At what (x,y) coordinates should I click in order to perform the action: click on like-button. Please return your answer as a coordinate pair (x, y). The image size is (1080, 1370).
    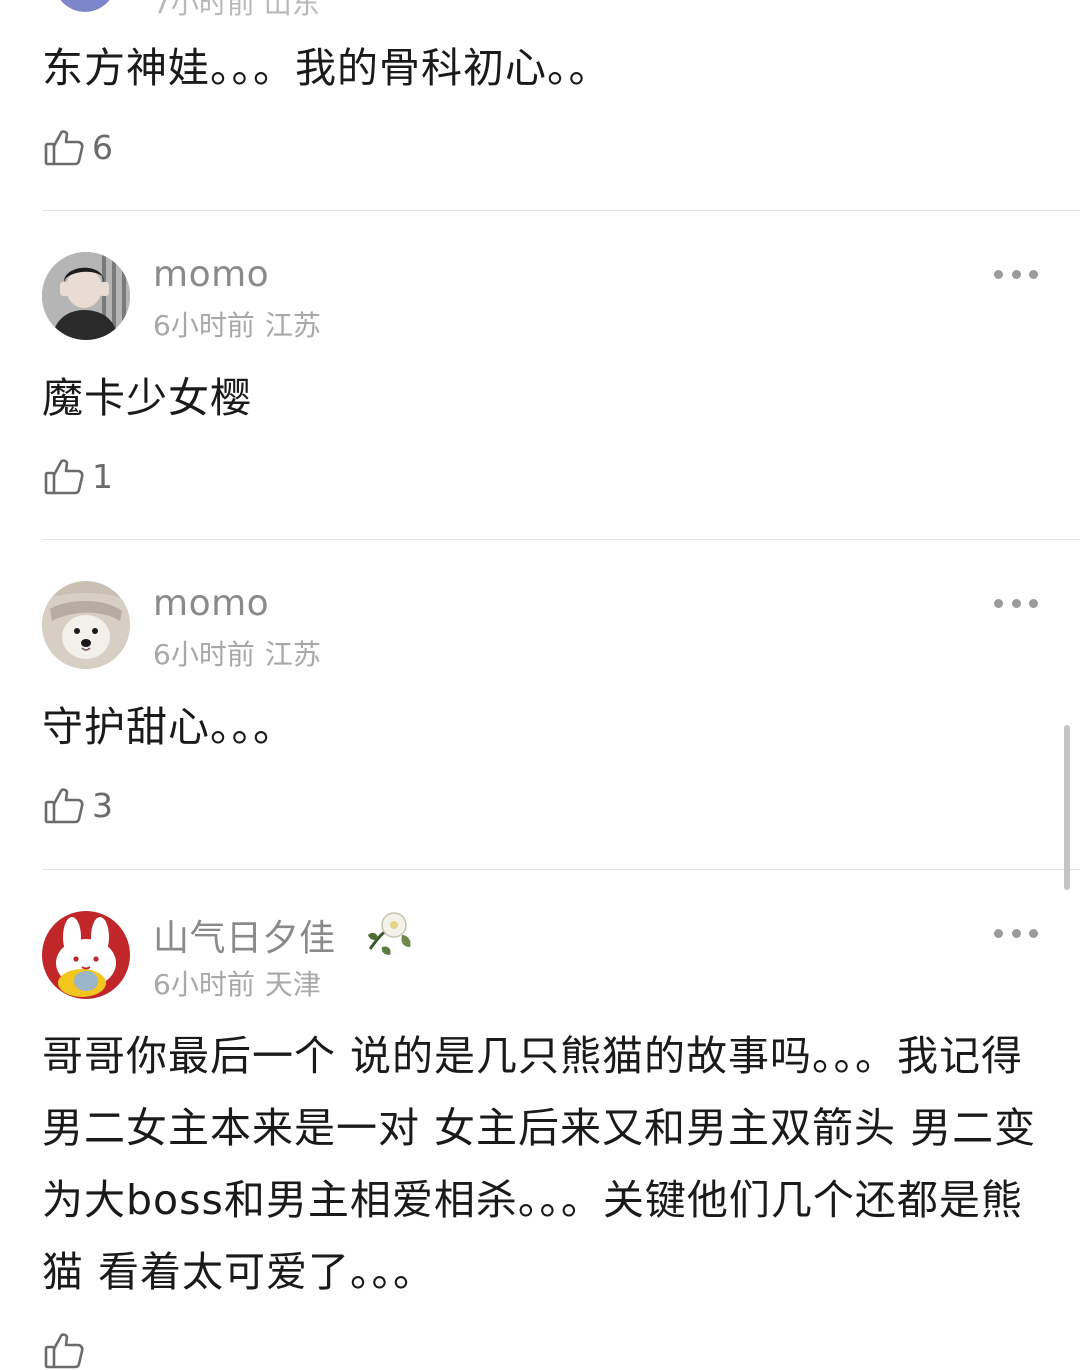
    Looking at the image, I should click on (67, 1348).